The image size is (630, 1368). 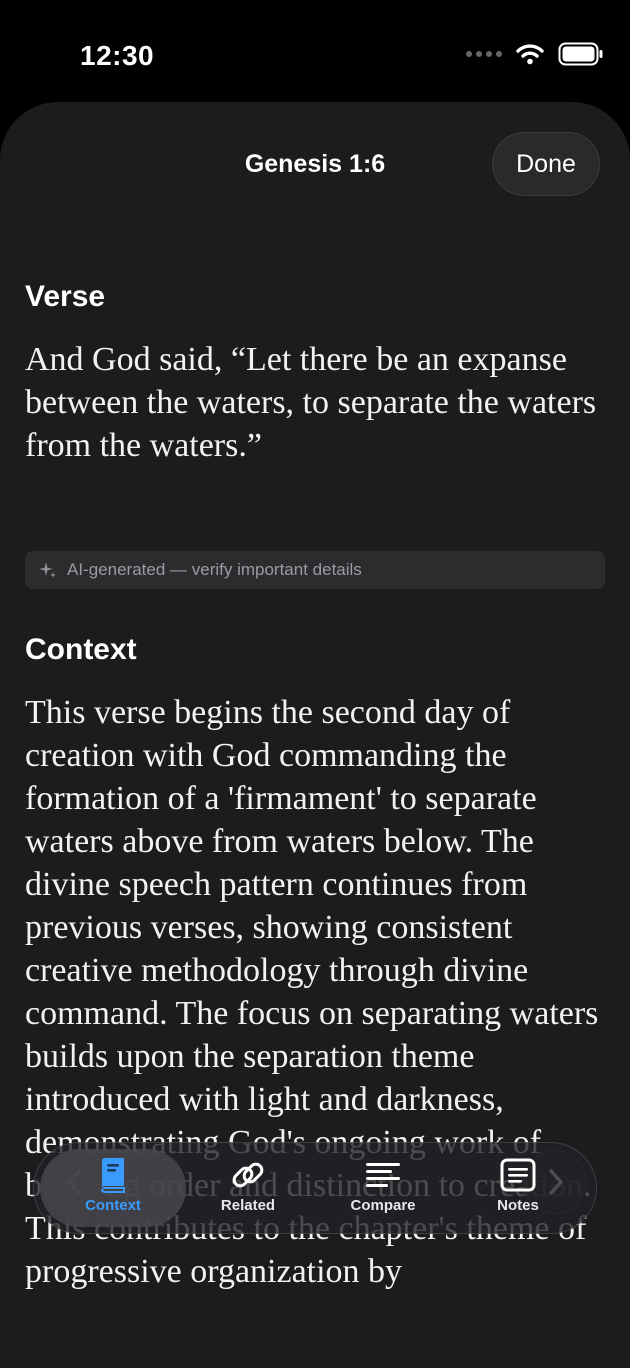 I want to click on book-icon, so click(x=113, y=1175).